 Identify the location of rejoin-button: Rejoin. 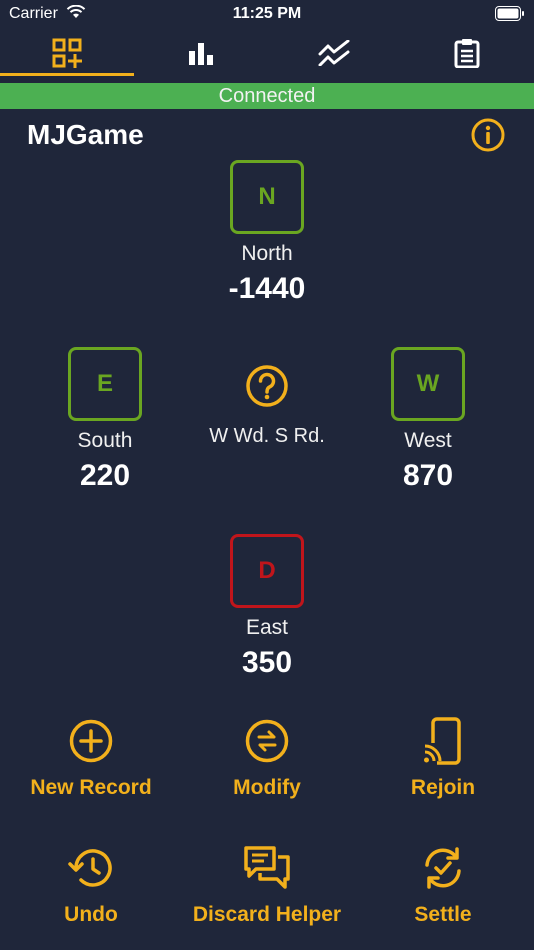
(443, 758).